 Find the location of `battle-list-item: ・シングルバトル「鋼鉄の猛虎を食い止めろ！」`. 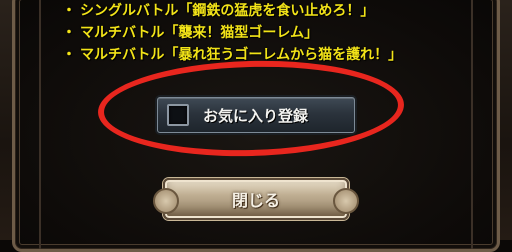

battle-list-item: ・シングルバトル「鋼鉄の猛虎を食い止めろ！」 is located at coordinates (218, 11).